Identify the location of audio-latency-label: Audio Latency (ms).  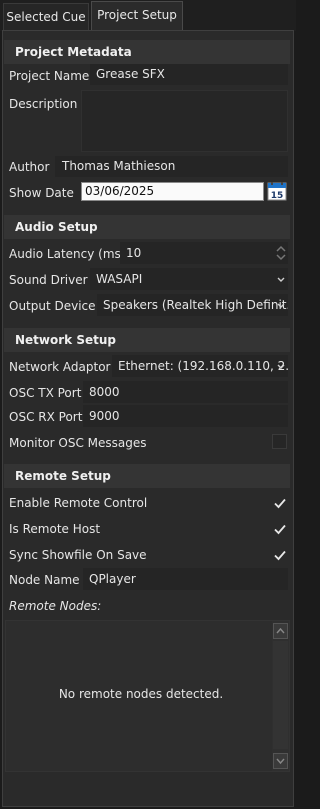
(67, 254).